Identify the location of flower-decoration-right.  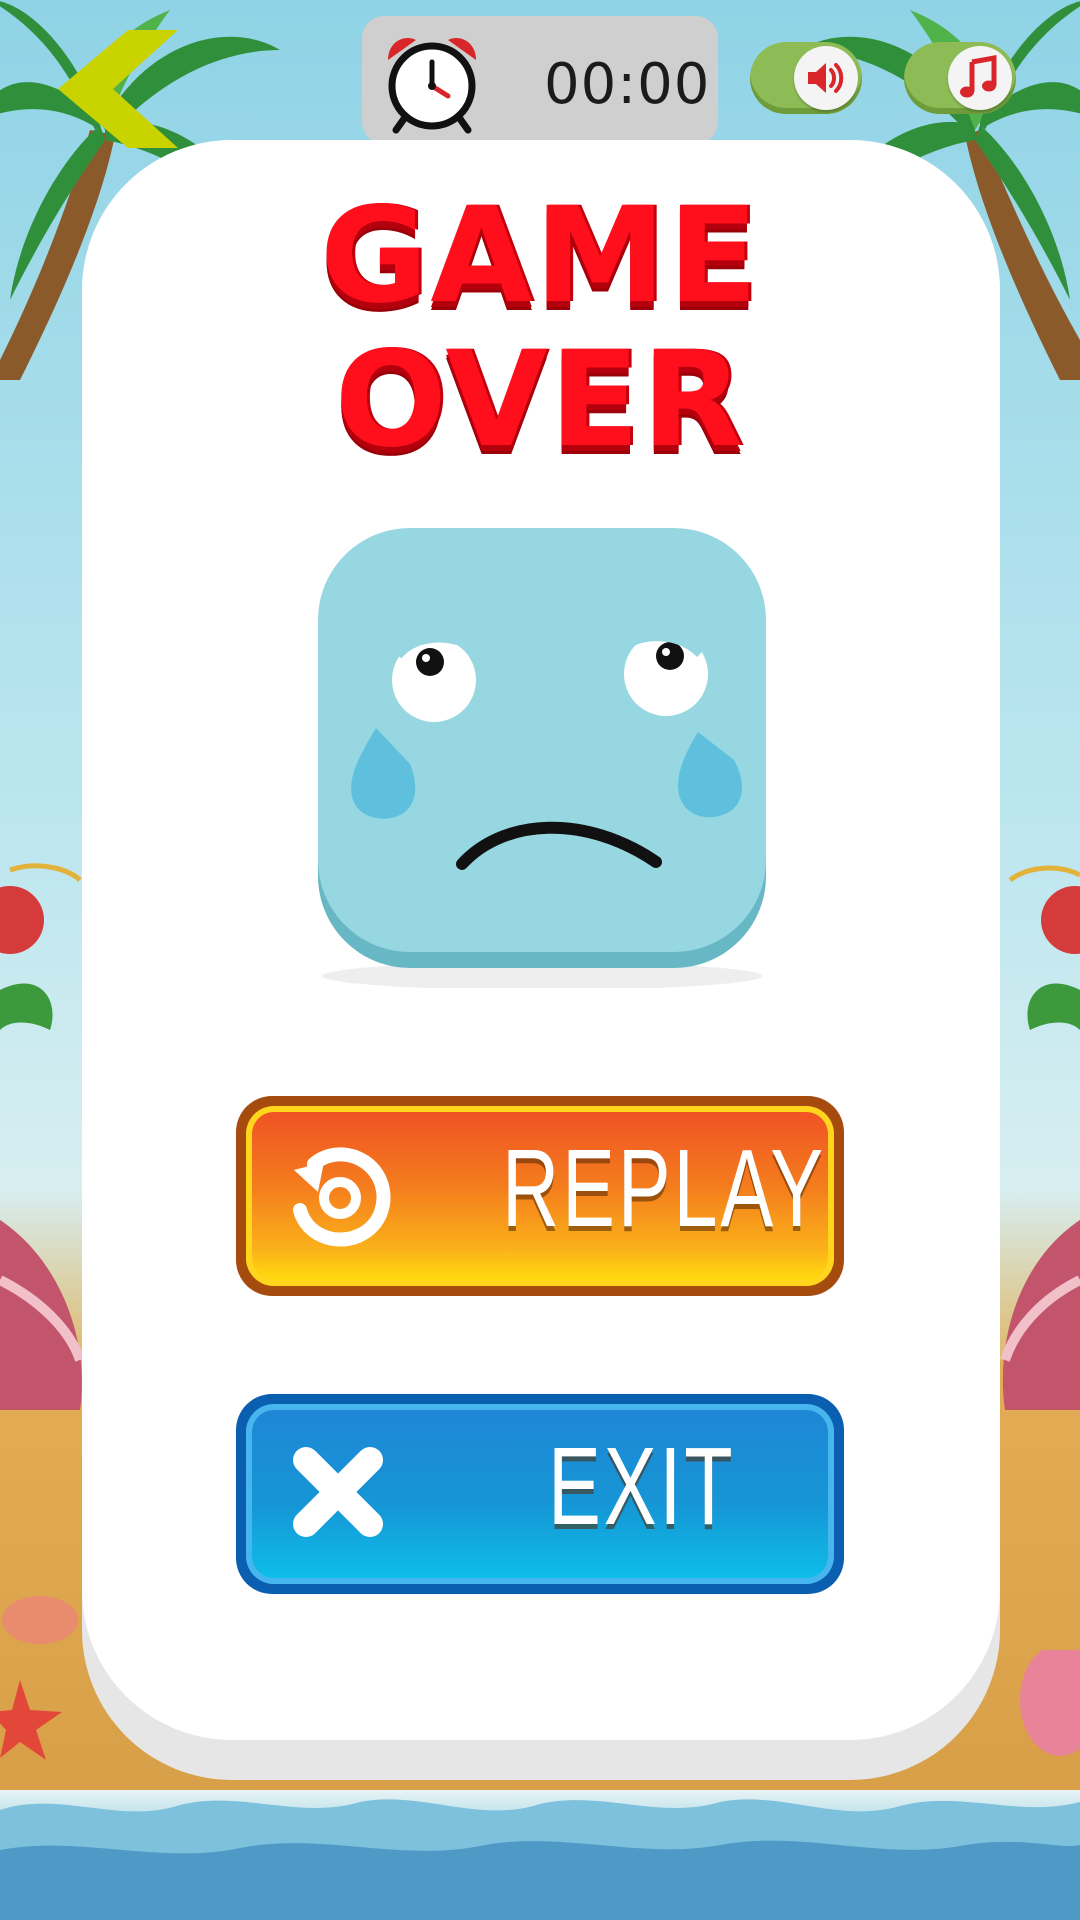
(1044, 947).